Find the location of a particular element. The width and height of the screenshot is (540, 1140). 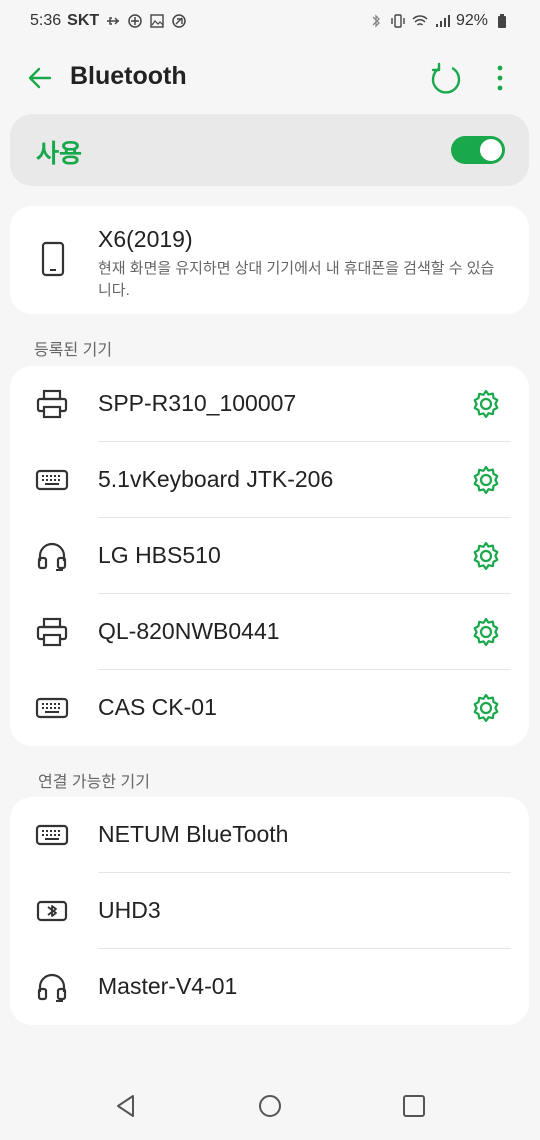

circle-home-icon is located at coordinates (270, 1106).